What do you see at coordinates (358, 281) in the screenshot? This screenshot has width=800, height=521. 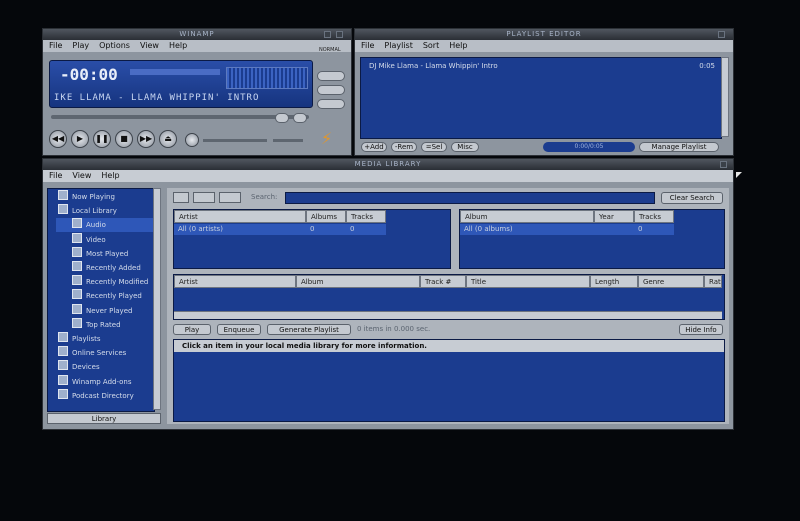 I see `track-album-header: Album` at bounding box center [358, 281].